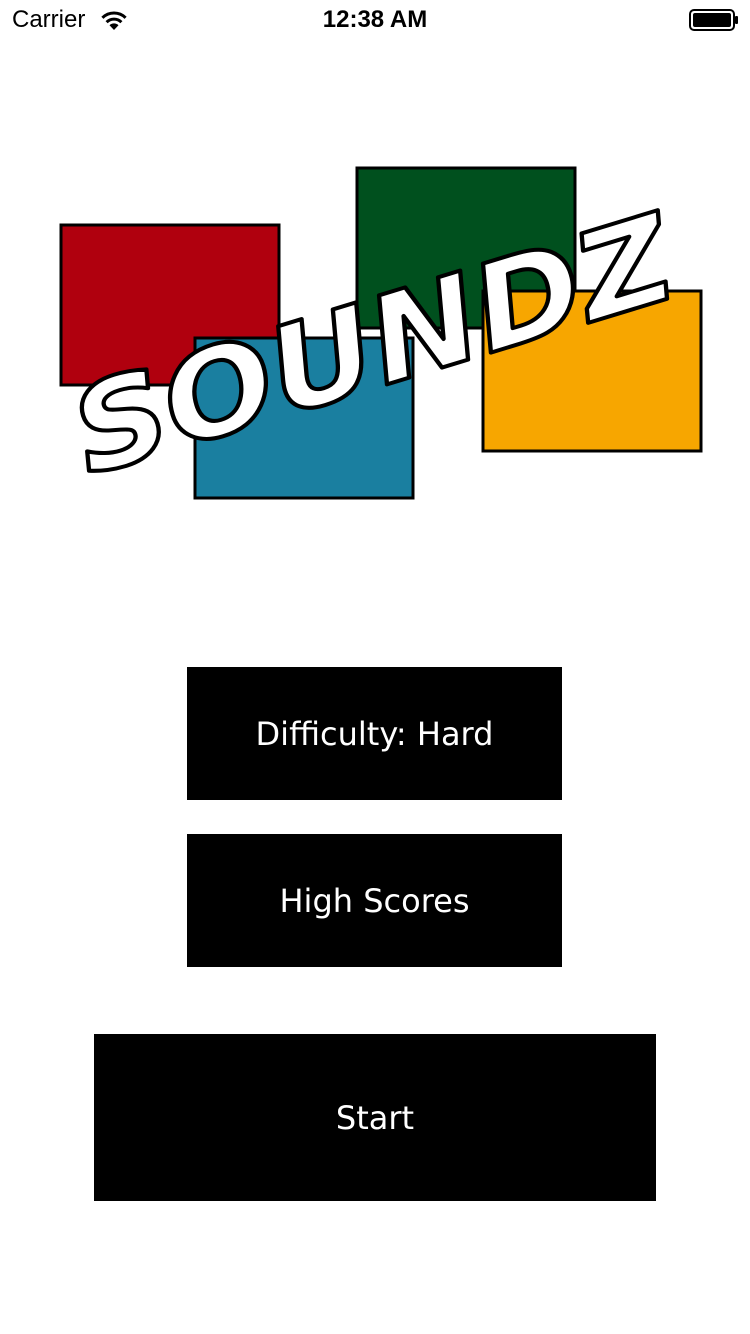 Image resolution: width=750 pixels, height=1334 pixels. I want to click on difficulty-button: Difficulty: Hard, so click(374, 733).